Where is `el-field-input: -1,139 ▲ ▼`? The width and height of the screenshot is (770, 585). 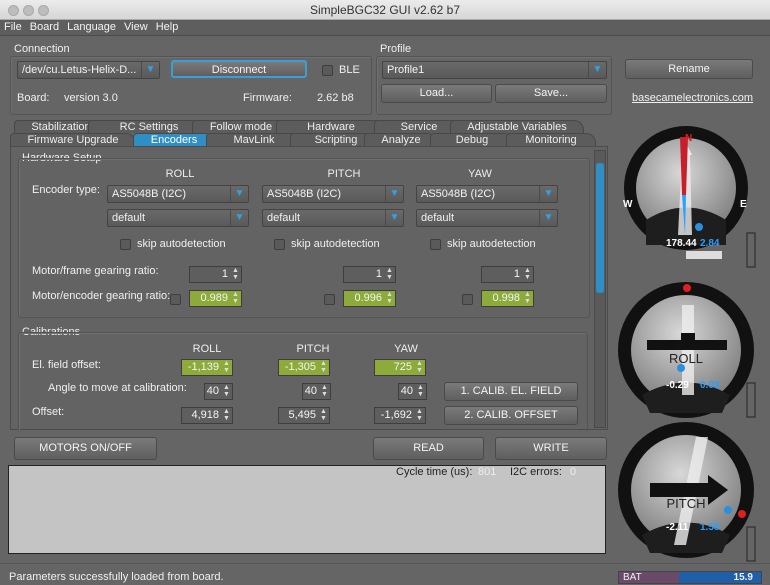 el-field-input: -1,139 ▲ ▼ is located at coordinates (207, 367).